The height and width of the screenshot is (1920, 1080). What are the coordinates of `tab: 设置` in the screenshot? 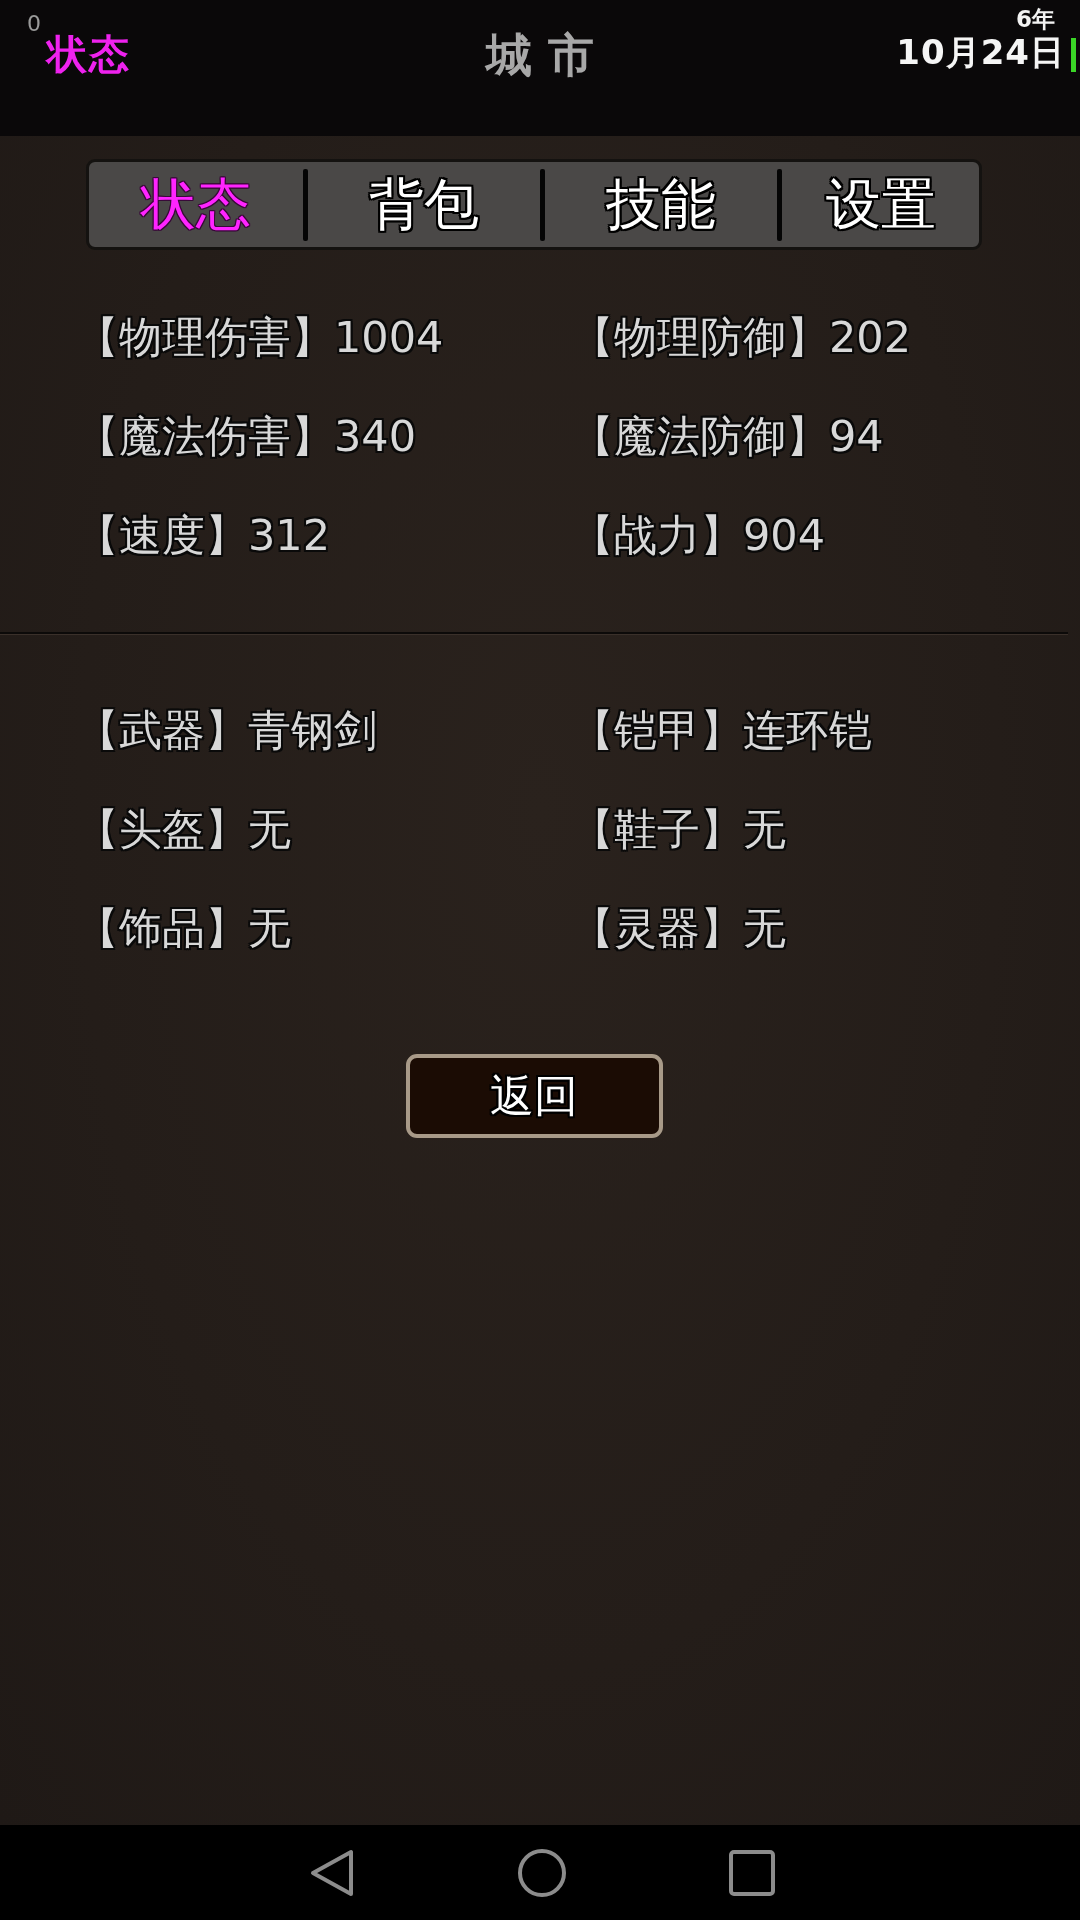 It's located at (880, 204).